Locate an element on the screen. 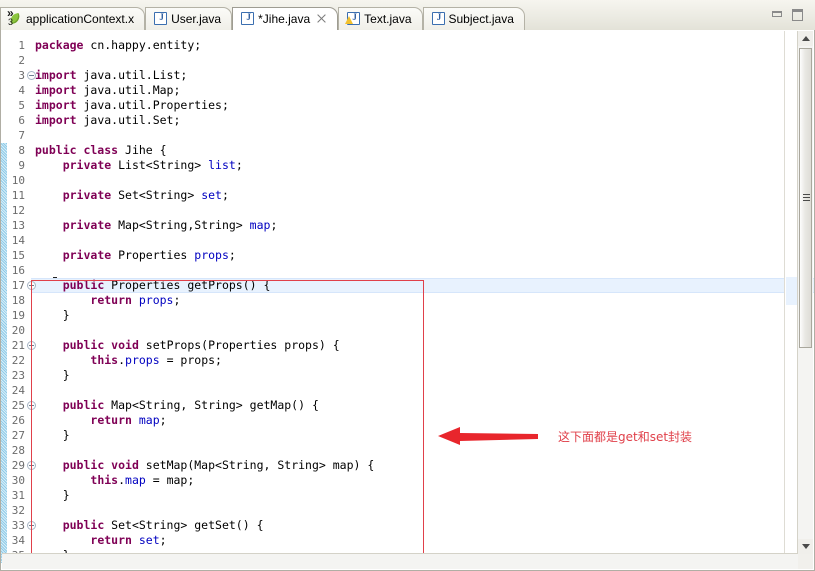 This screenshot has height=571, width=815. code-line: this.props = props; is located at coordinates (424, 360).